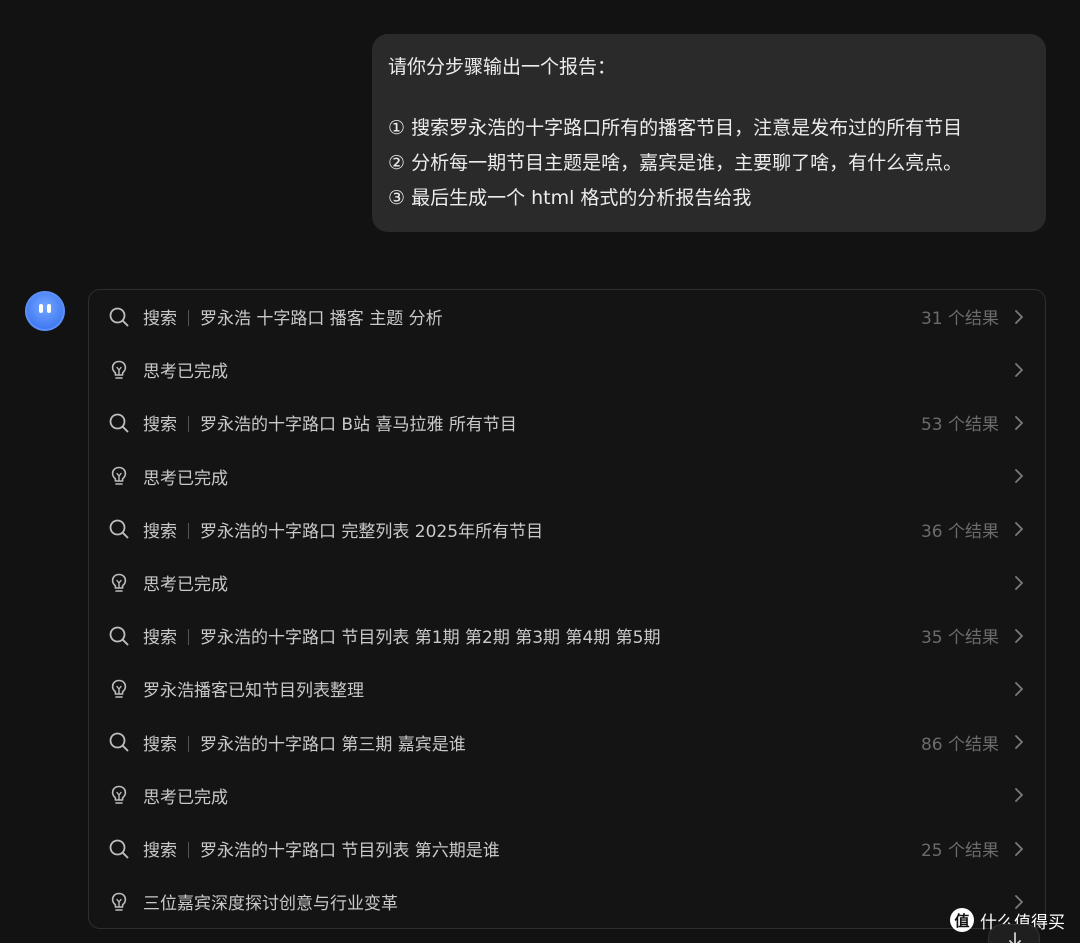 The width and height of the screenshot is (1080, 943). Describe the element at coordinates (567, 848) in the screenshot. I see `search-step-row: 搜索 罗永浩的十字路口 节目列表 第六期是谁 25 个结果` at that location.